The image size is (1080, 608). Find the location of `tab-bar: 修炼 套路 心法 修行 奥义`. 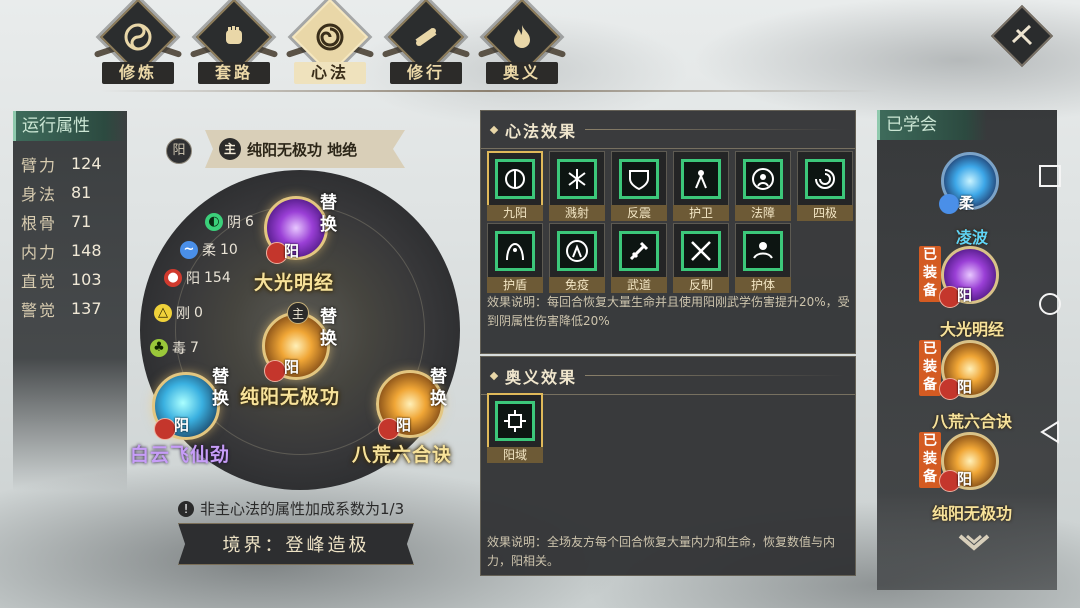

tab-bar: 修炼 套路 心法 修行 奥义 is located at coordinates (330, 42).